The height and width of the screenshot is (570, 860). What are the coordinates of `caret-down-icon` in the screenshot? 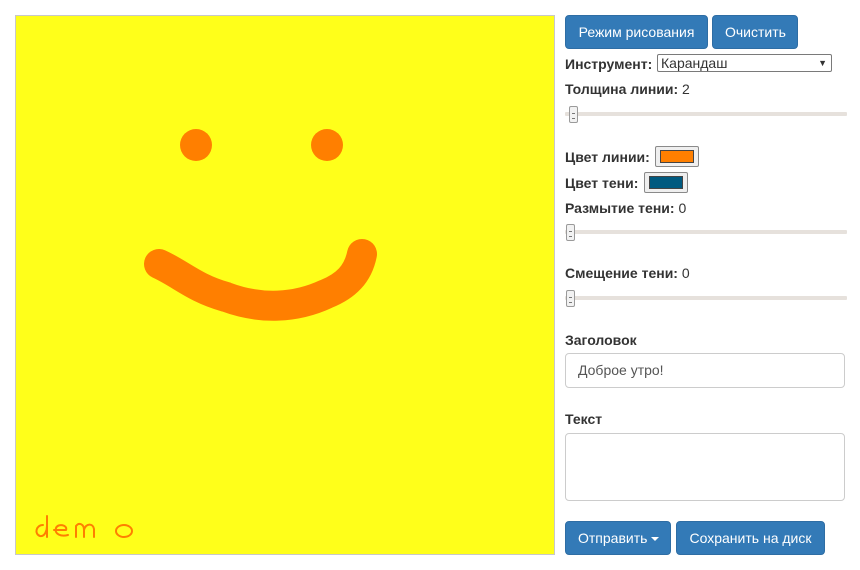 It's located at (655, 539).